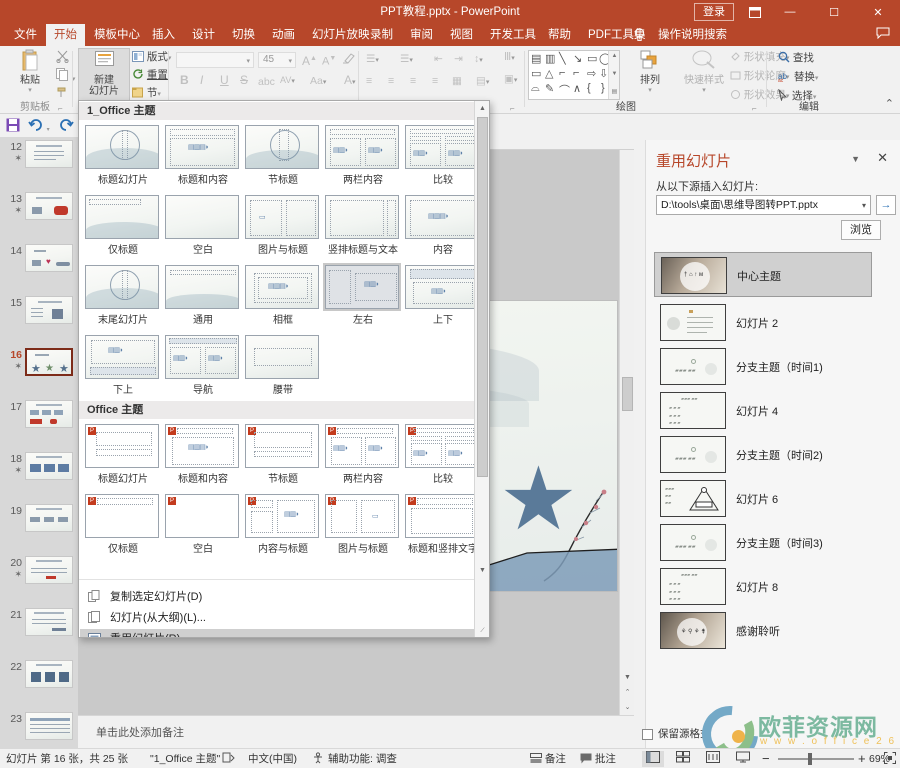 This screenshot has width=900, height=768. What do you see at coordinates (65, 35) in the screenshot?
I see `tab-home: 开始` at bounding box center [65, 35].